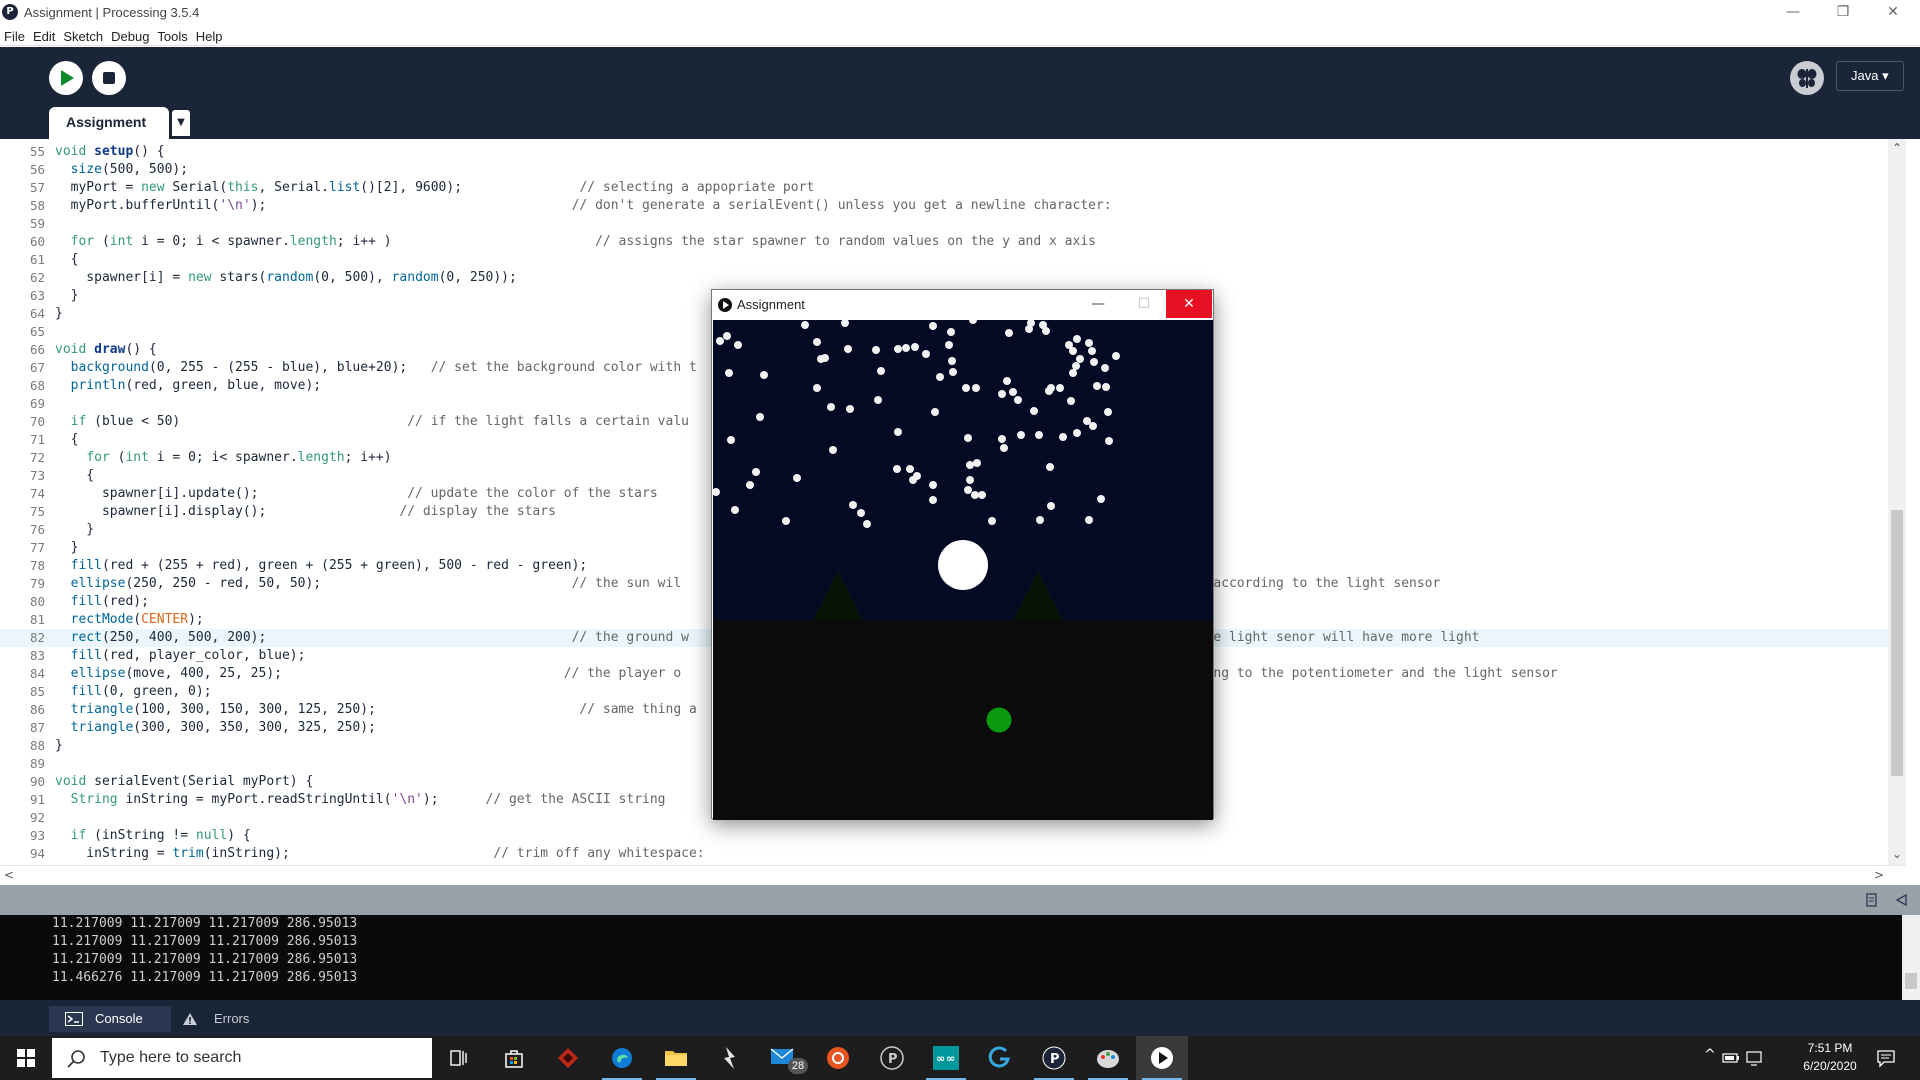 Image resolution: width=1920 pixels, height=1080 pixels. Describe the element at coordinates (1897, 854) in the screenshot. I see `scroll-down-icon: ⌄` at that location.